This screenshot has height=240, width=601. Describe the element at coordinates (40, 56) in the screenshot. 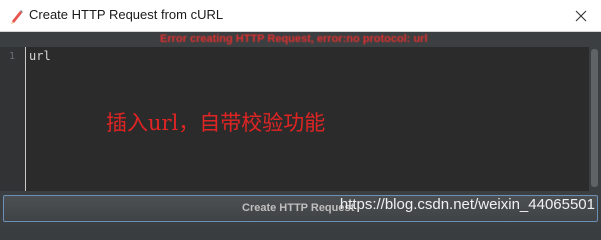

I see `code-line: url` at that location.